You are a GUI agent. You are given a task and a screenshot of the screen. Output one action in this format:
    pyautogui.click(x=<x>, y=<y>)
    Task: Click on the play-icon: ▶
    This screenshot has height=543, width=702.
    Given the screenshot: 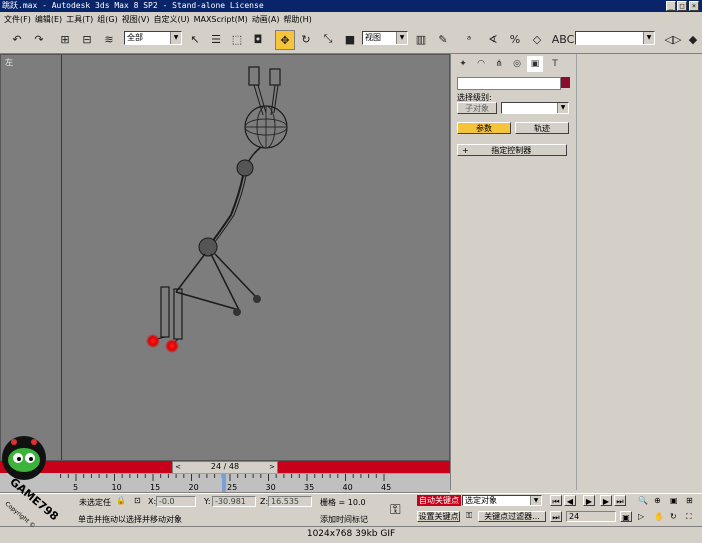 What is the action you would take?
    pyautogui.click(x=589, y=500)
    